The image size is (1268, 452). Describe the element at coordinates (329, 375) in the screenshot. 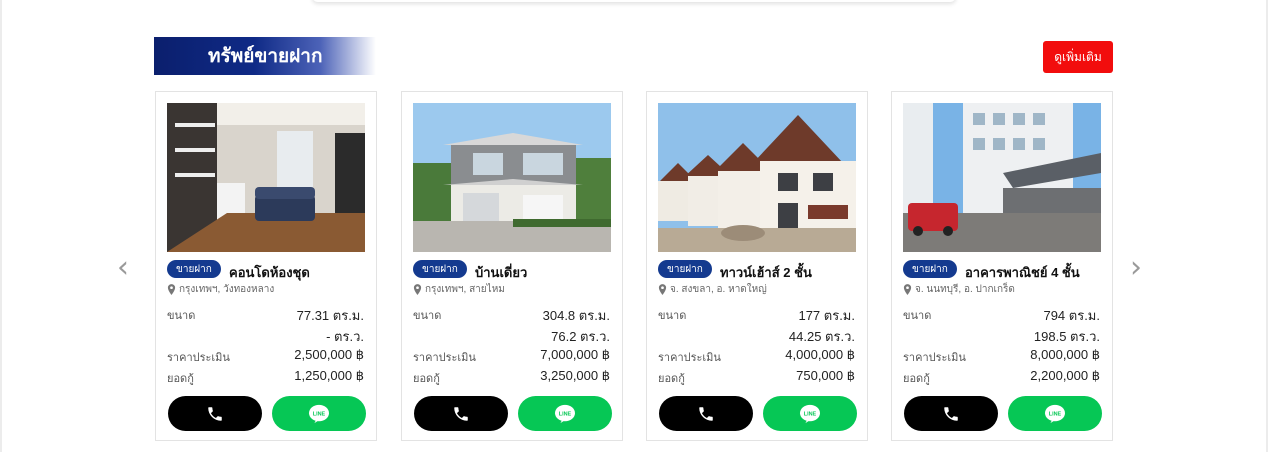

I see `loan-value: 1,250,000 ฿` at that location.